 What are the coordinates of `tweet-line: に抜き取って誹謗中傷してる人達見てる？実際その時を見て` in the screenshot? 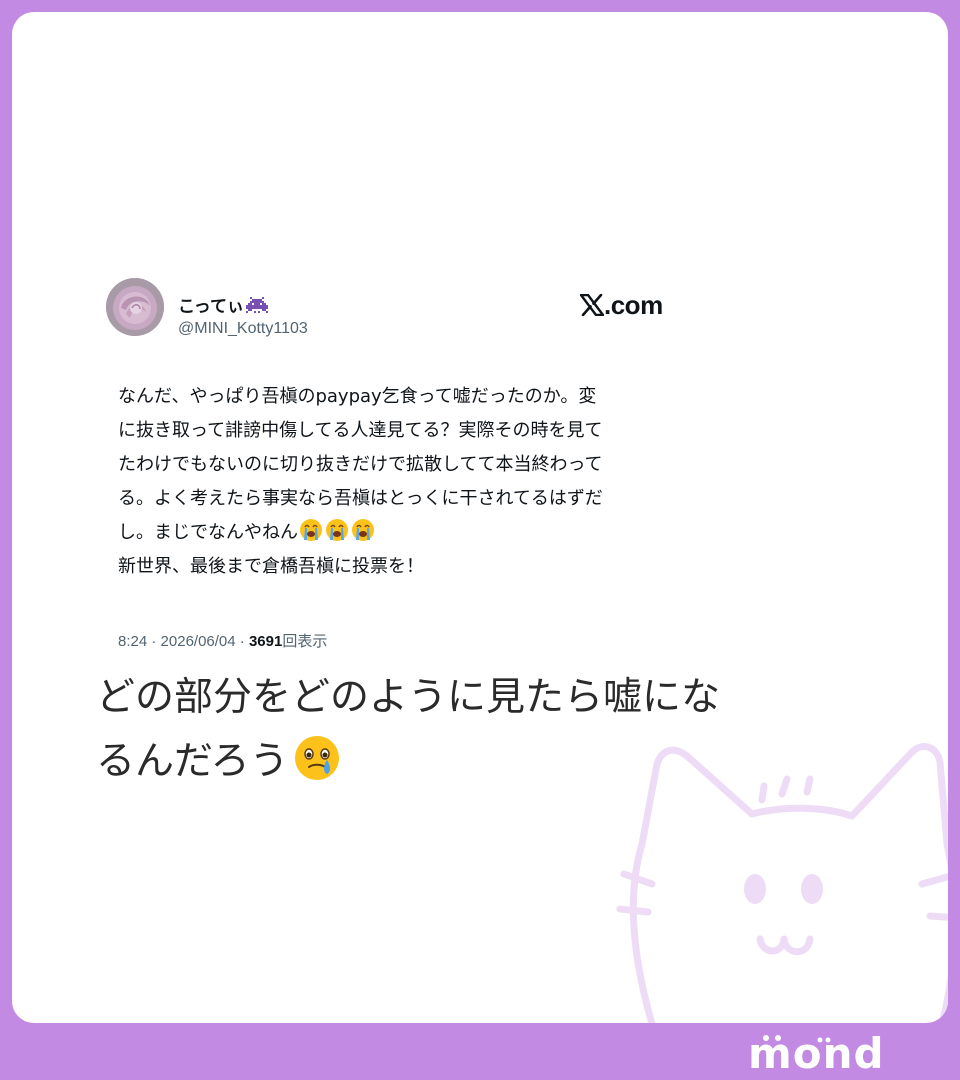 It's located at (360, 430).